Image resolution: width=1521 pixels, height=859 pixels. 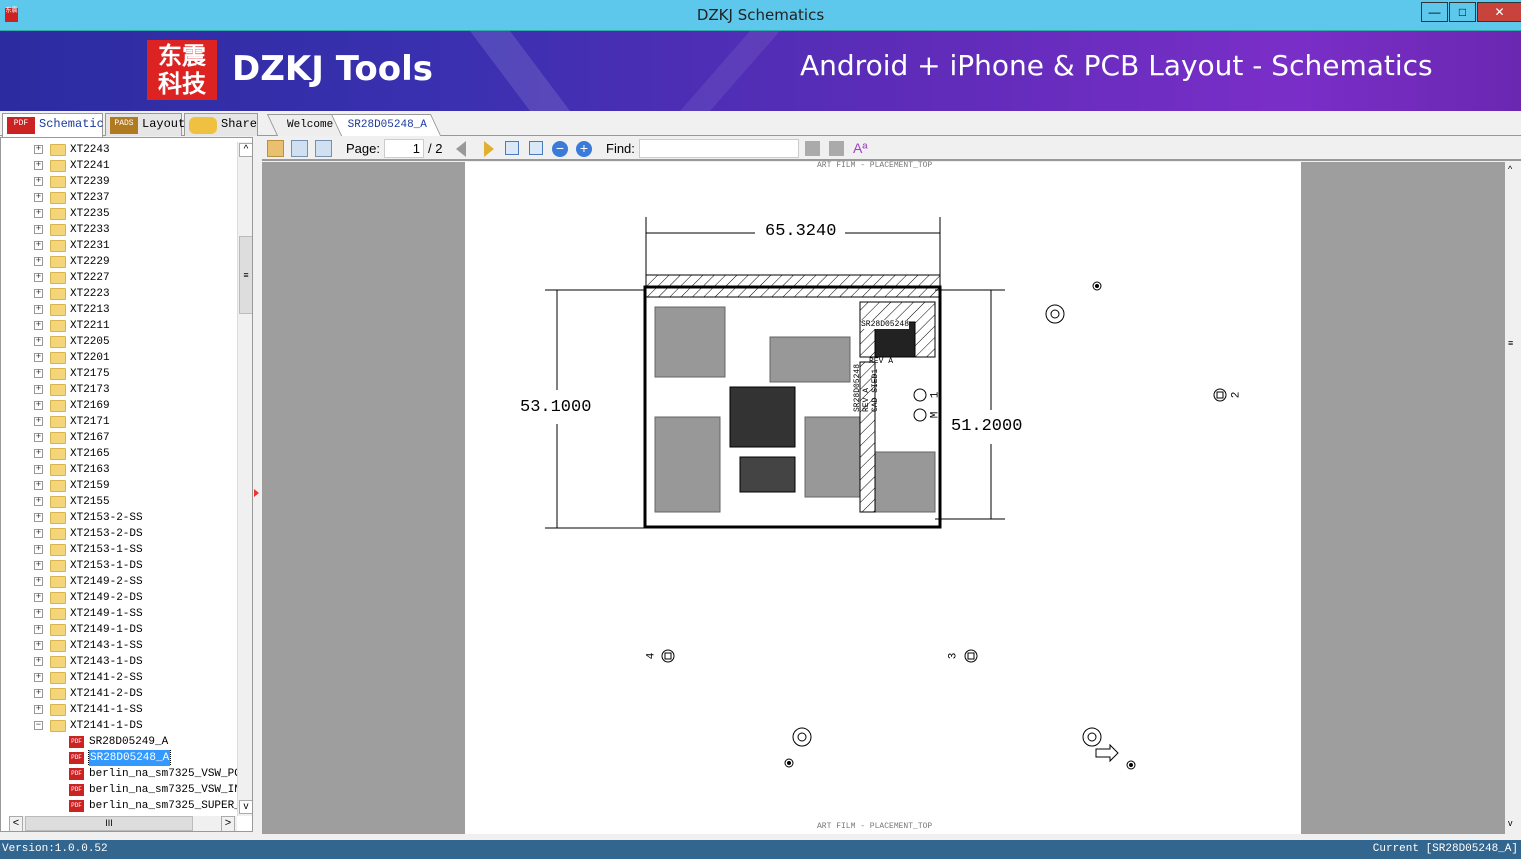 I want to click on tree-folder: + XT2229, so click(x=119, y=262).